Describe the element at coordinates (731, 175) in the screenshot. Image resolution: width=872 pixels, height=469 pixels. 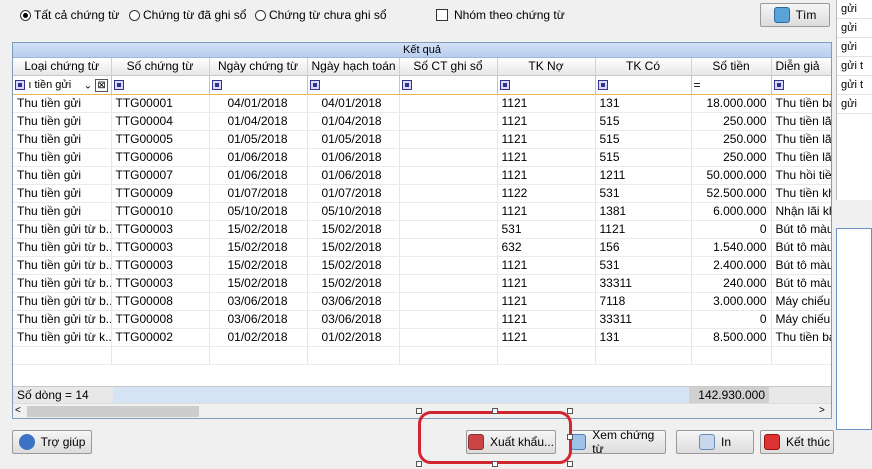
I see `table-cell: 50.000.000` at that location.